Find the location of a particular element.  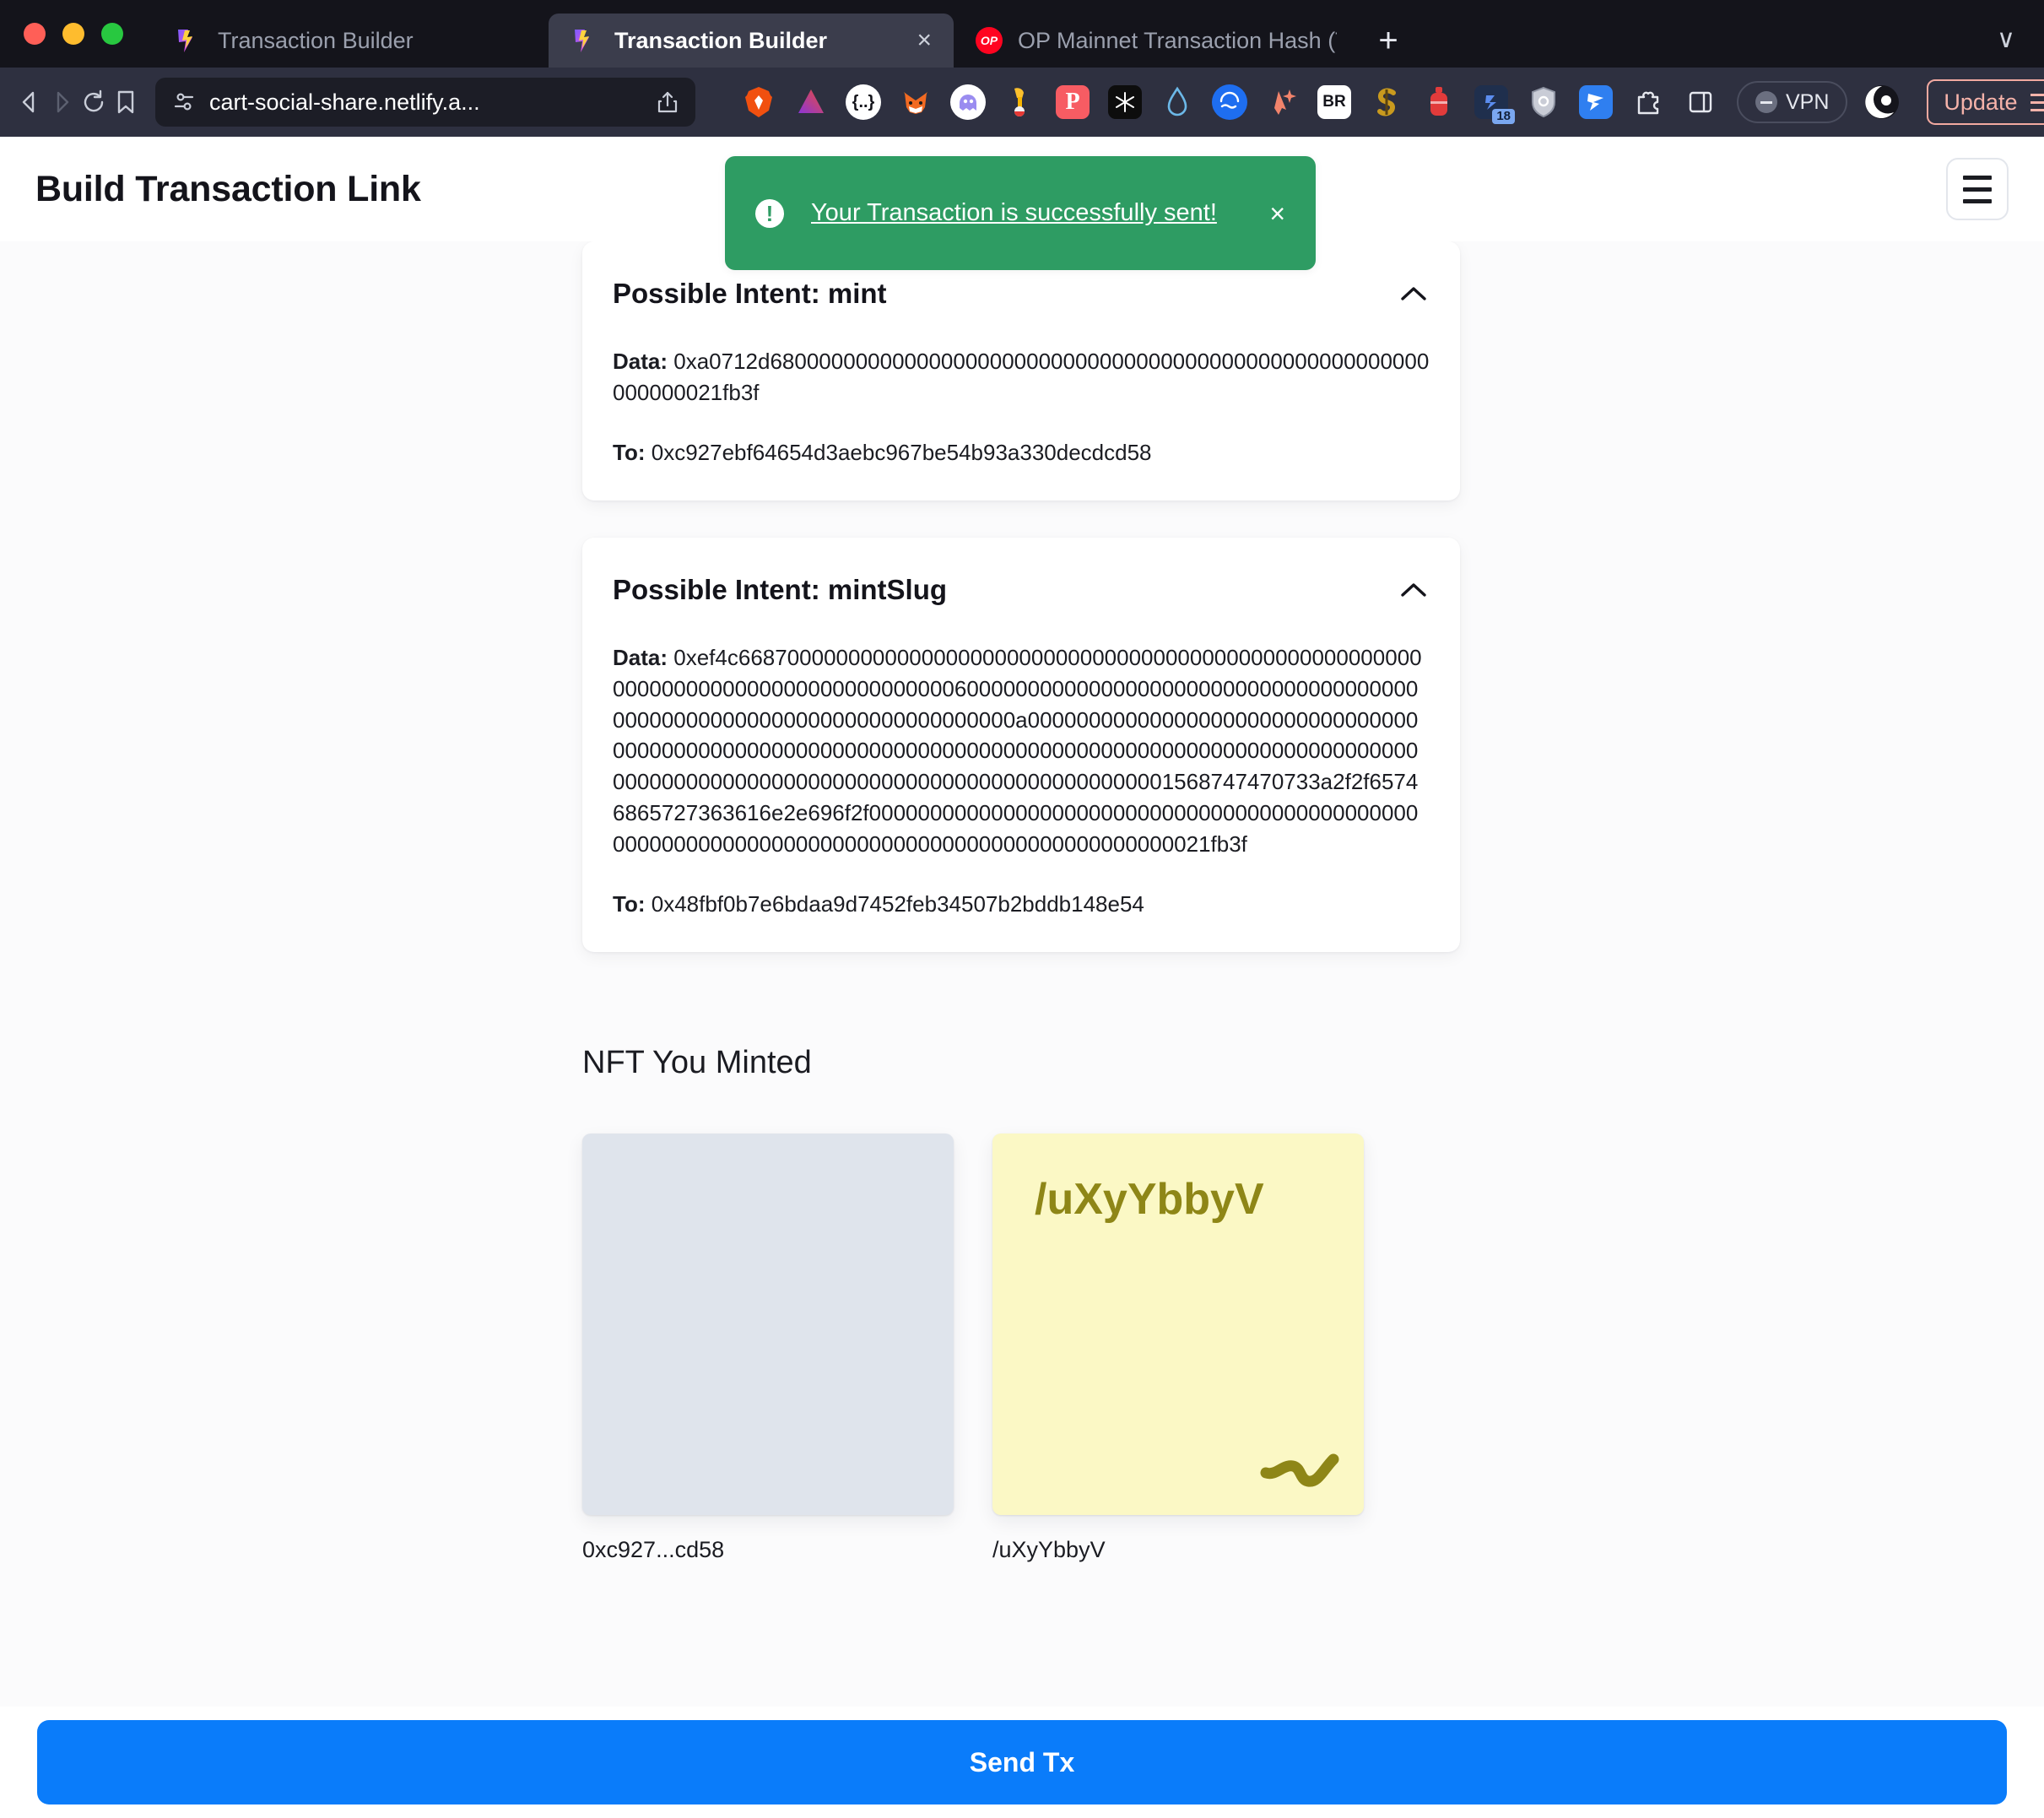

nft-caption: /uXyYbbyV is located at coordinates (1049, 1549).